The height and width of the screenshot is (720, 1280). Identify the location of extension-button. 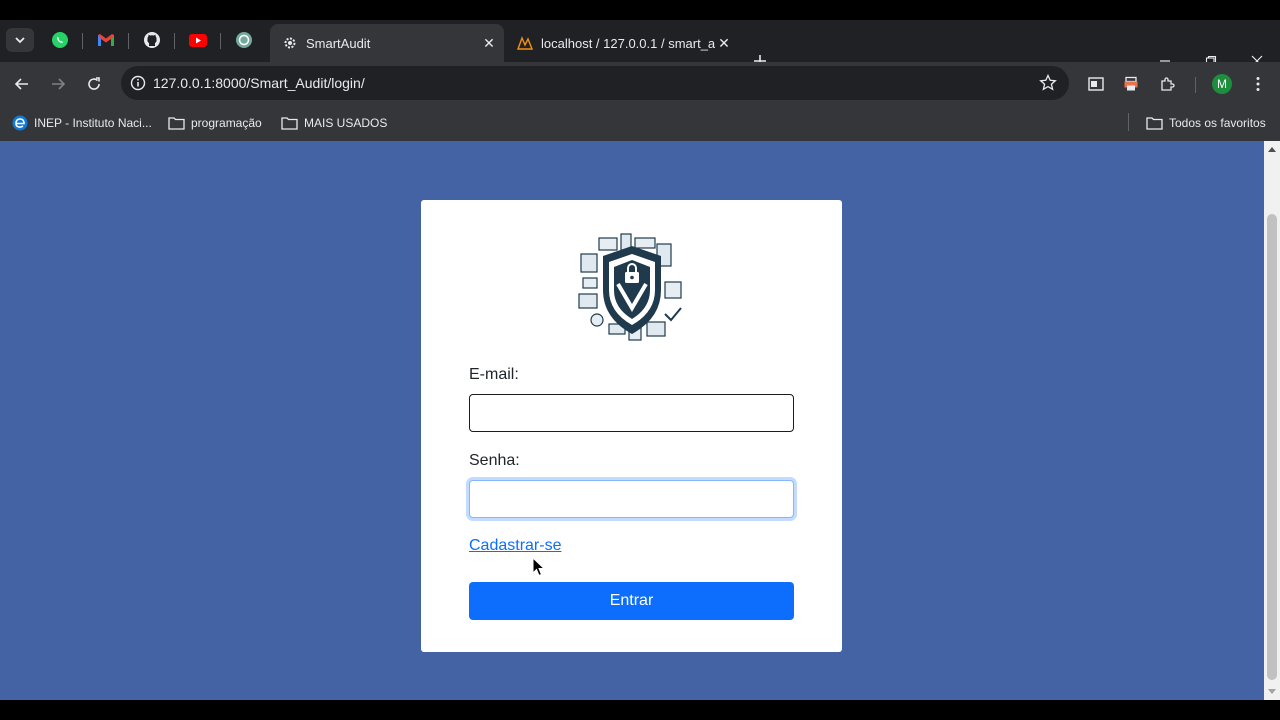
(1131, 84).